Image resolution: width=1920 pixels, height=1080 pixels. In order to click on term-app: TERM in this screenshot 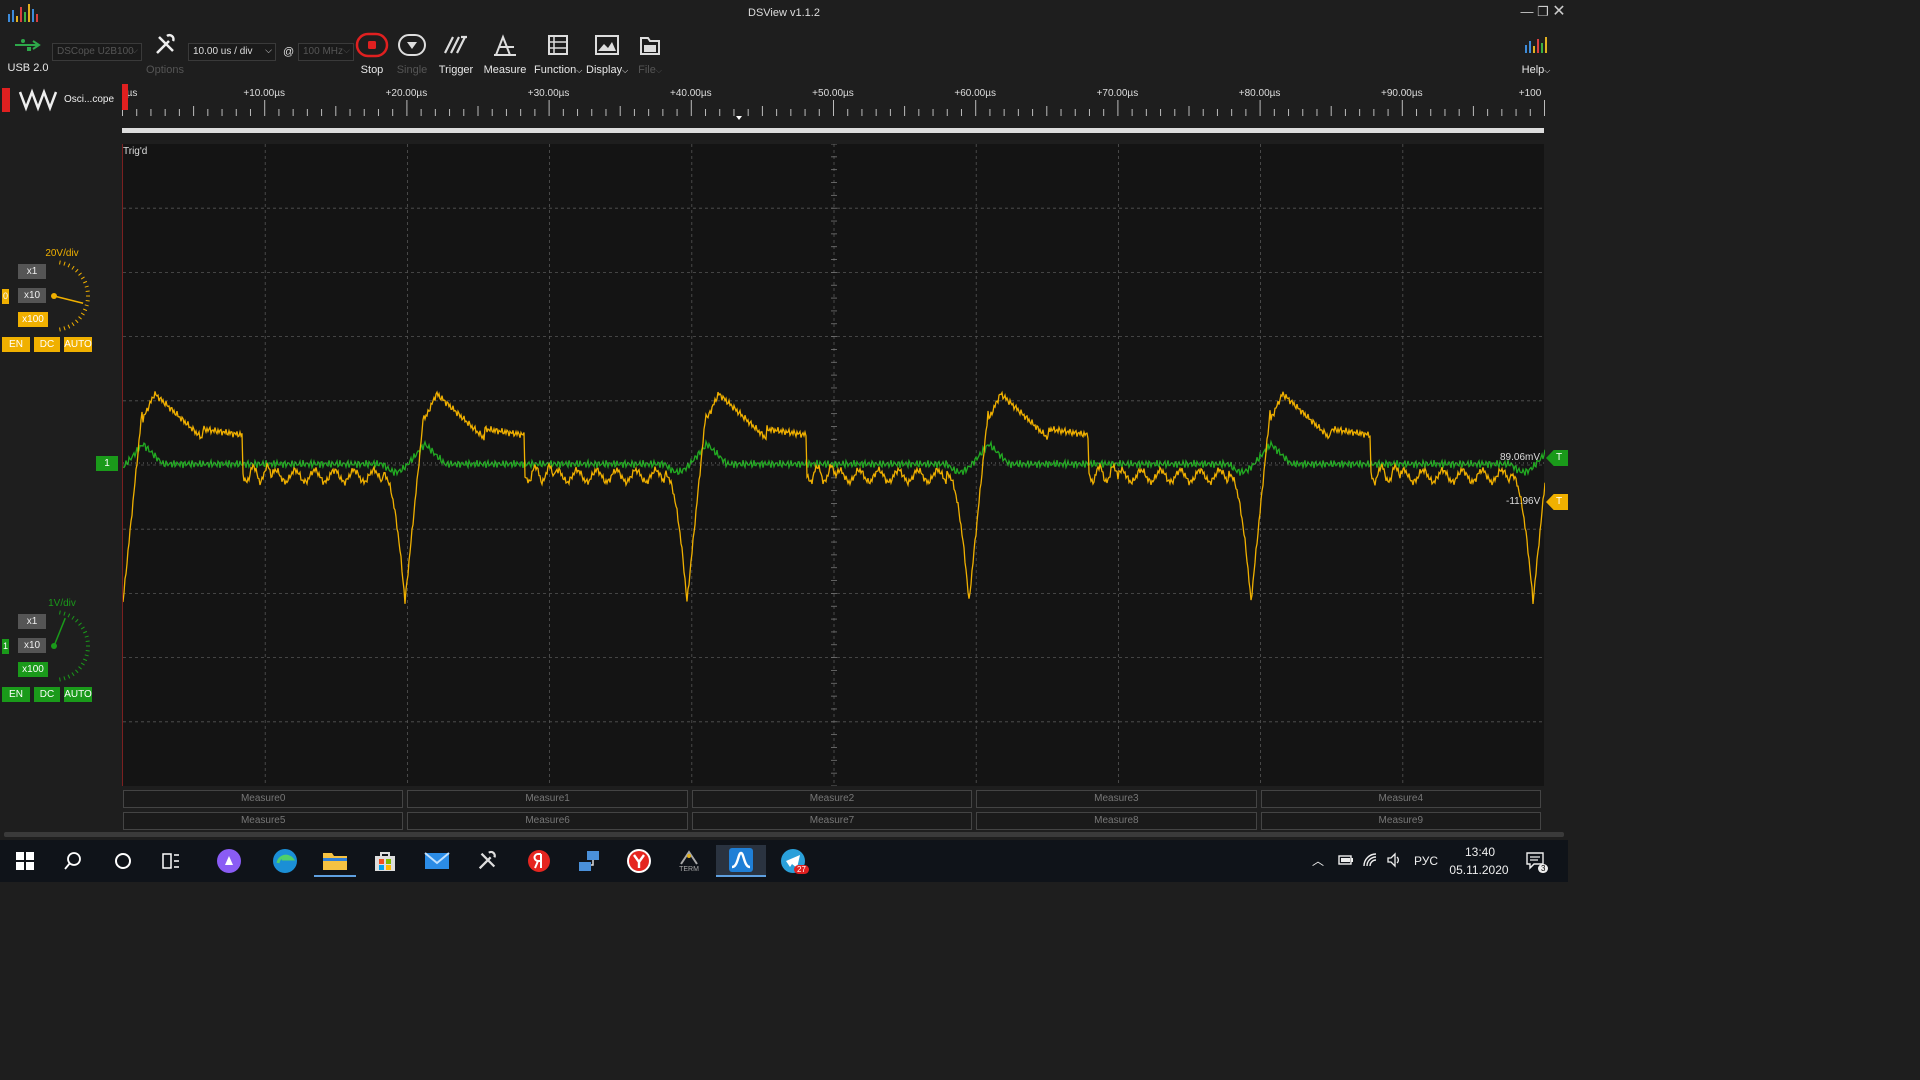, I will do `click(689, 861)`.